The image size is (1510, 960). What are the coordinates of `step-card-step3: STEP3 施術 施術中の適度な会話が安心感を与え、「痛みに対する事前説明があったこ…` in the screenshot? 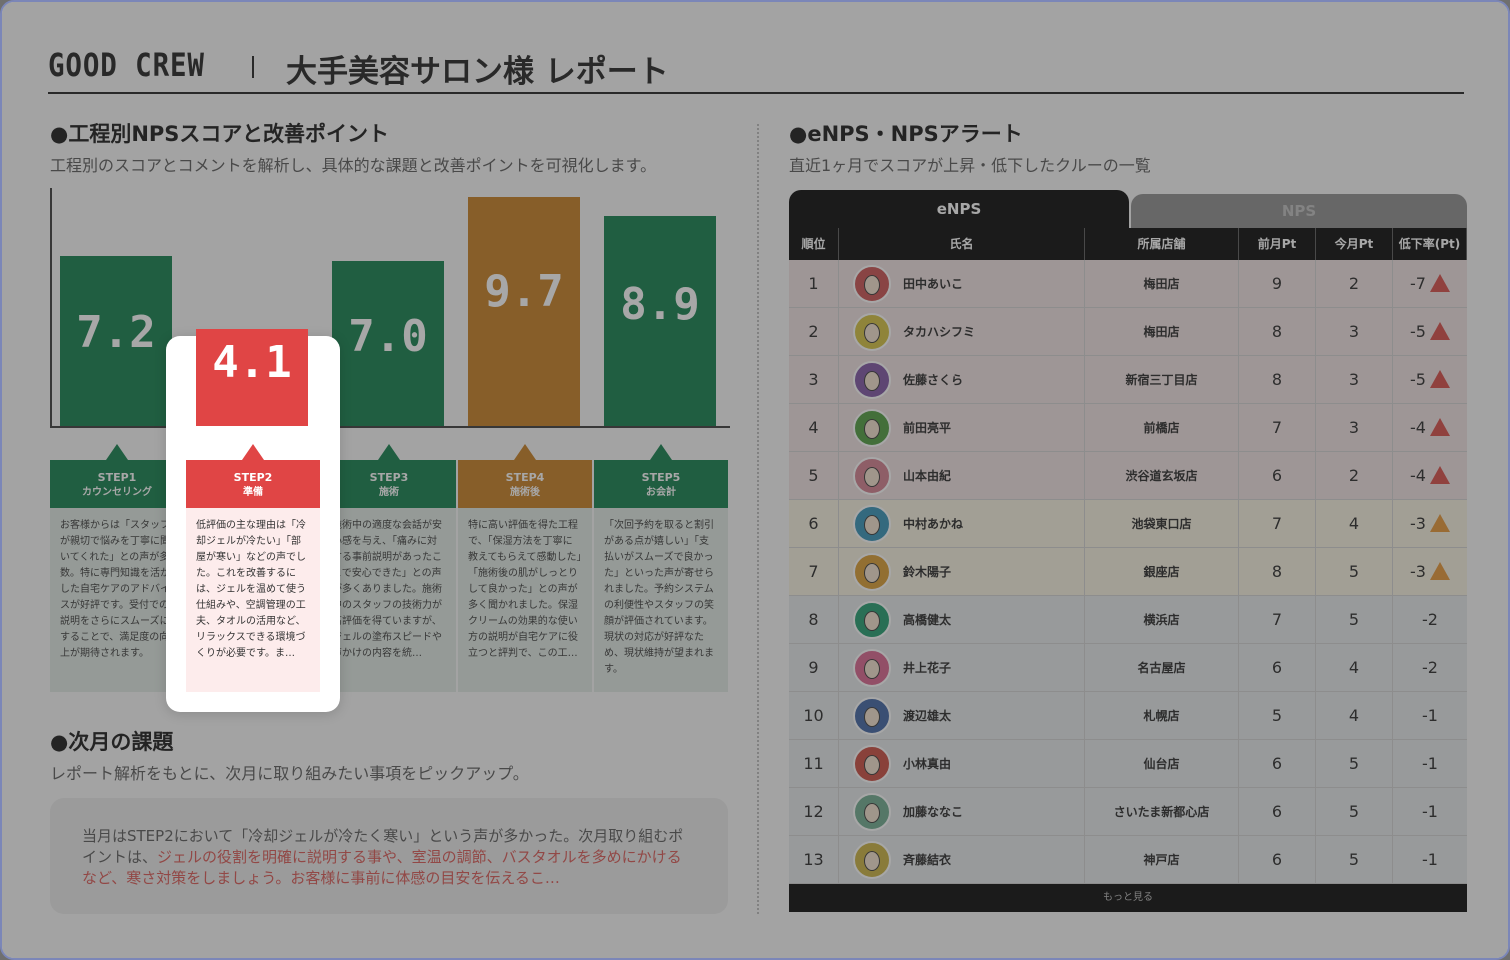 It's located at (389, 568).